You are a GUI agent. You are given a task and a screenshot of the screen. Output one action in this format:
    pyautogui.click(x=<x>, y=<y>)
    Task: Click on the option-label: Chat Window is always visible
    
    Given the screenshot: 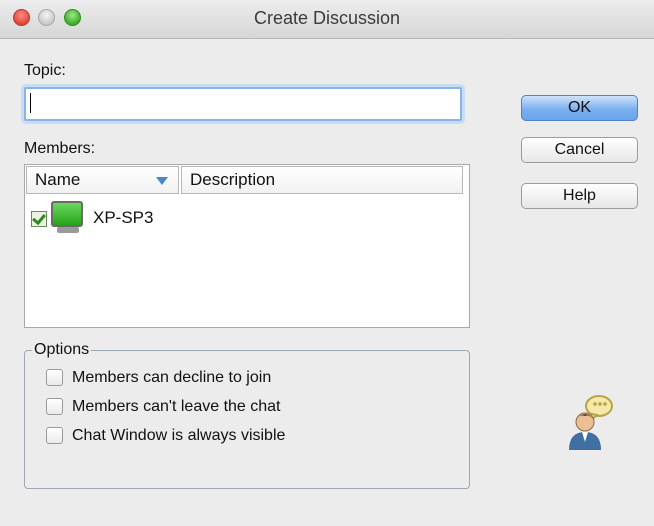 What is the action you would take?
    pyautogui.click(x=179, y=435)
    